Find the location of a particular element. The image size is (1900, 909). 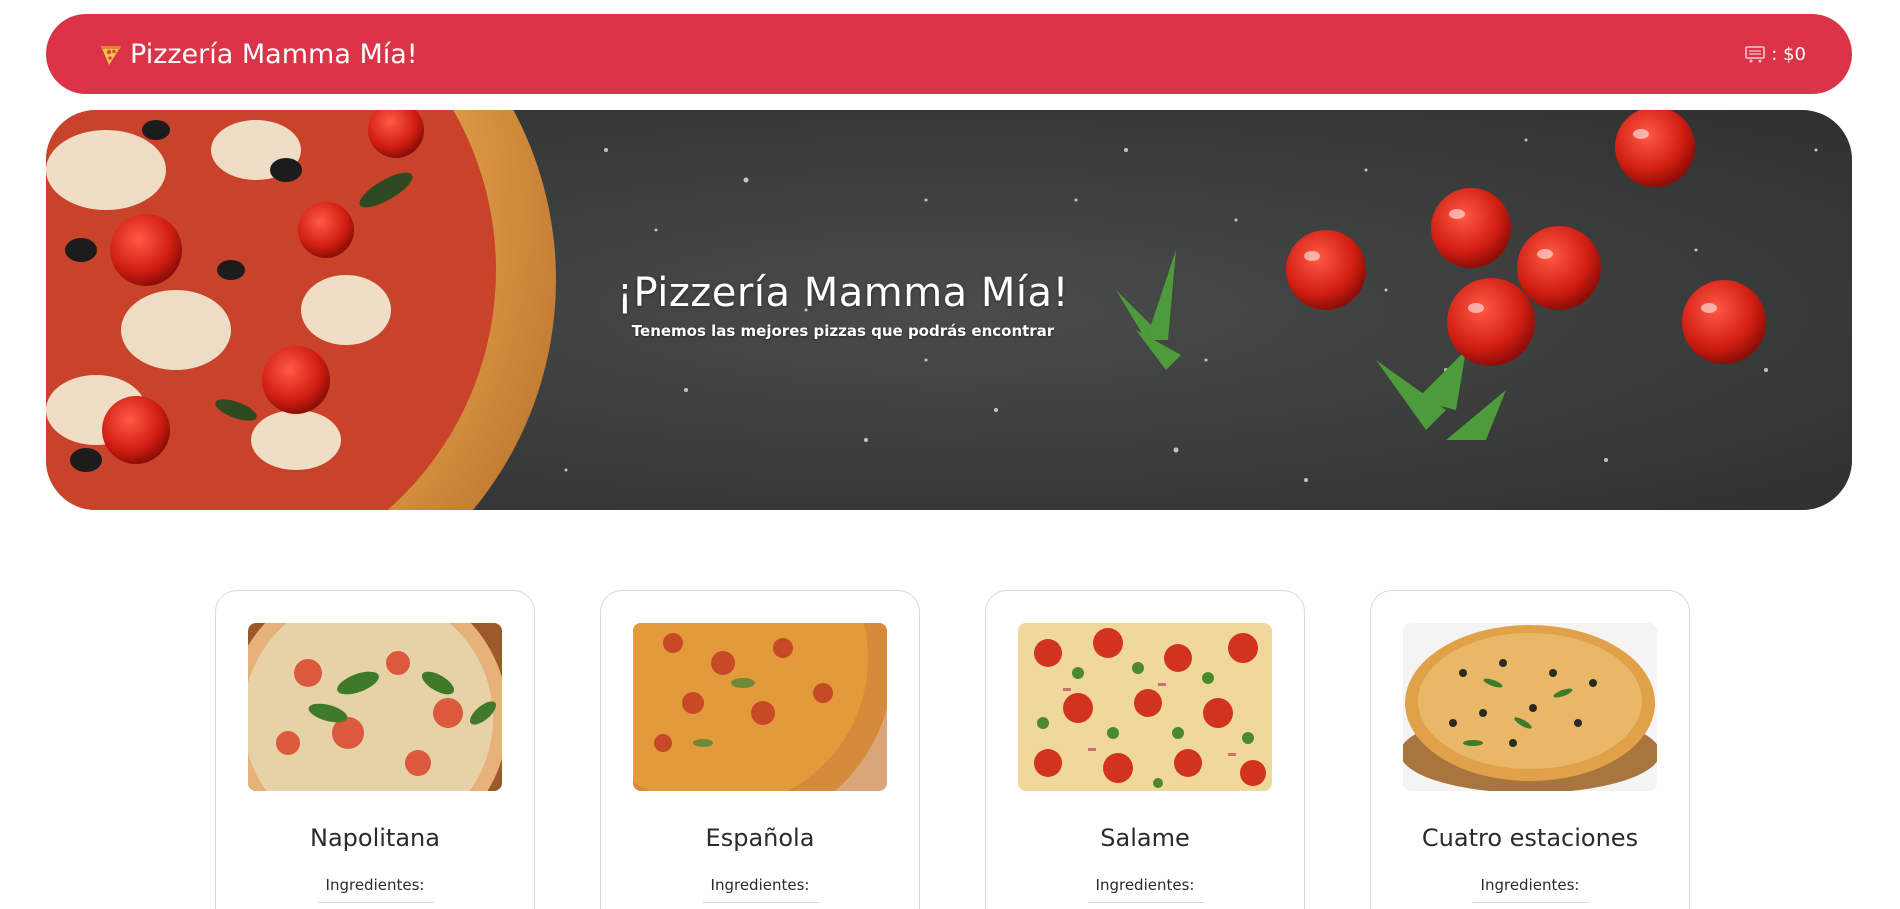

cart-total: : $0 is located at coordinates (1788, 54).